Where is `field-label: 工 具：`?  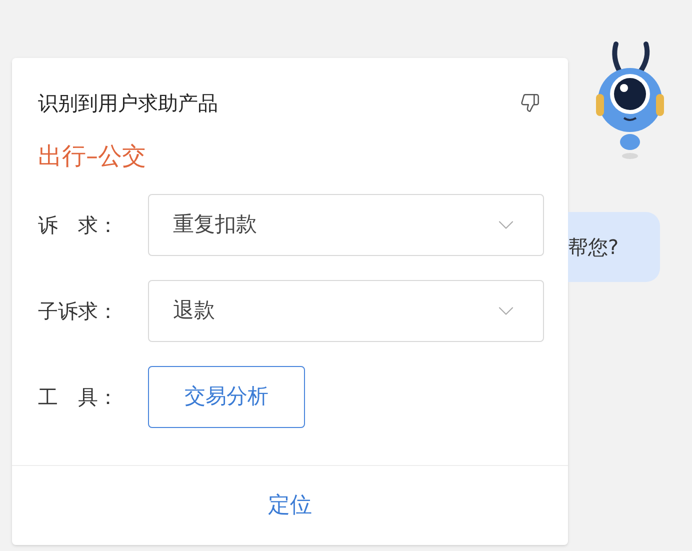
field-label: 工 具： is located at coordinates (78, 397).